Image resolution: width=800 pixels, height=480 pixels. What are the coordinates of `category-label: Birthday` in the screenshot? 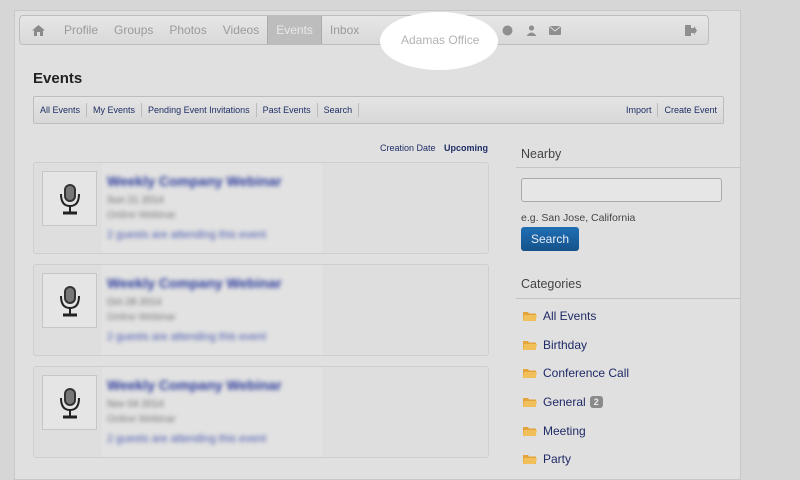 It's located at (565, 345).